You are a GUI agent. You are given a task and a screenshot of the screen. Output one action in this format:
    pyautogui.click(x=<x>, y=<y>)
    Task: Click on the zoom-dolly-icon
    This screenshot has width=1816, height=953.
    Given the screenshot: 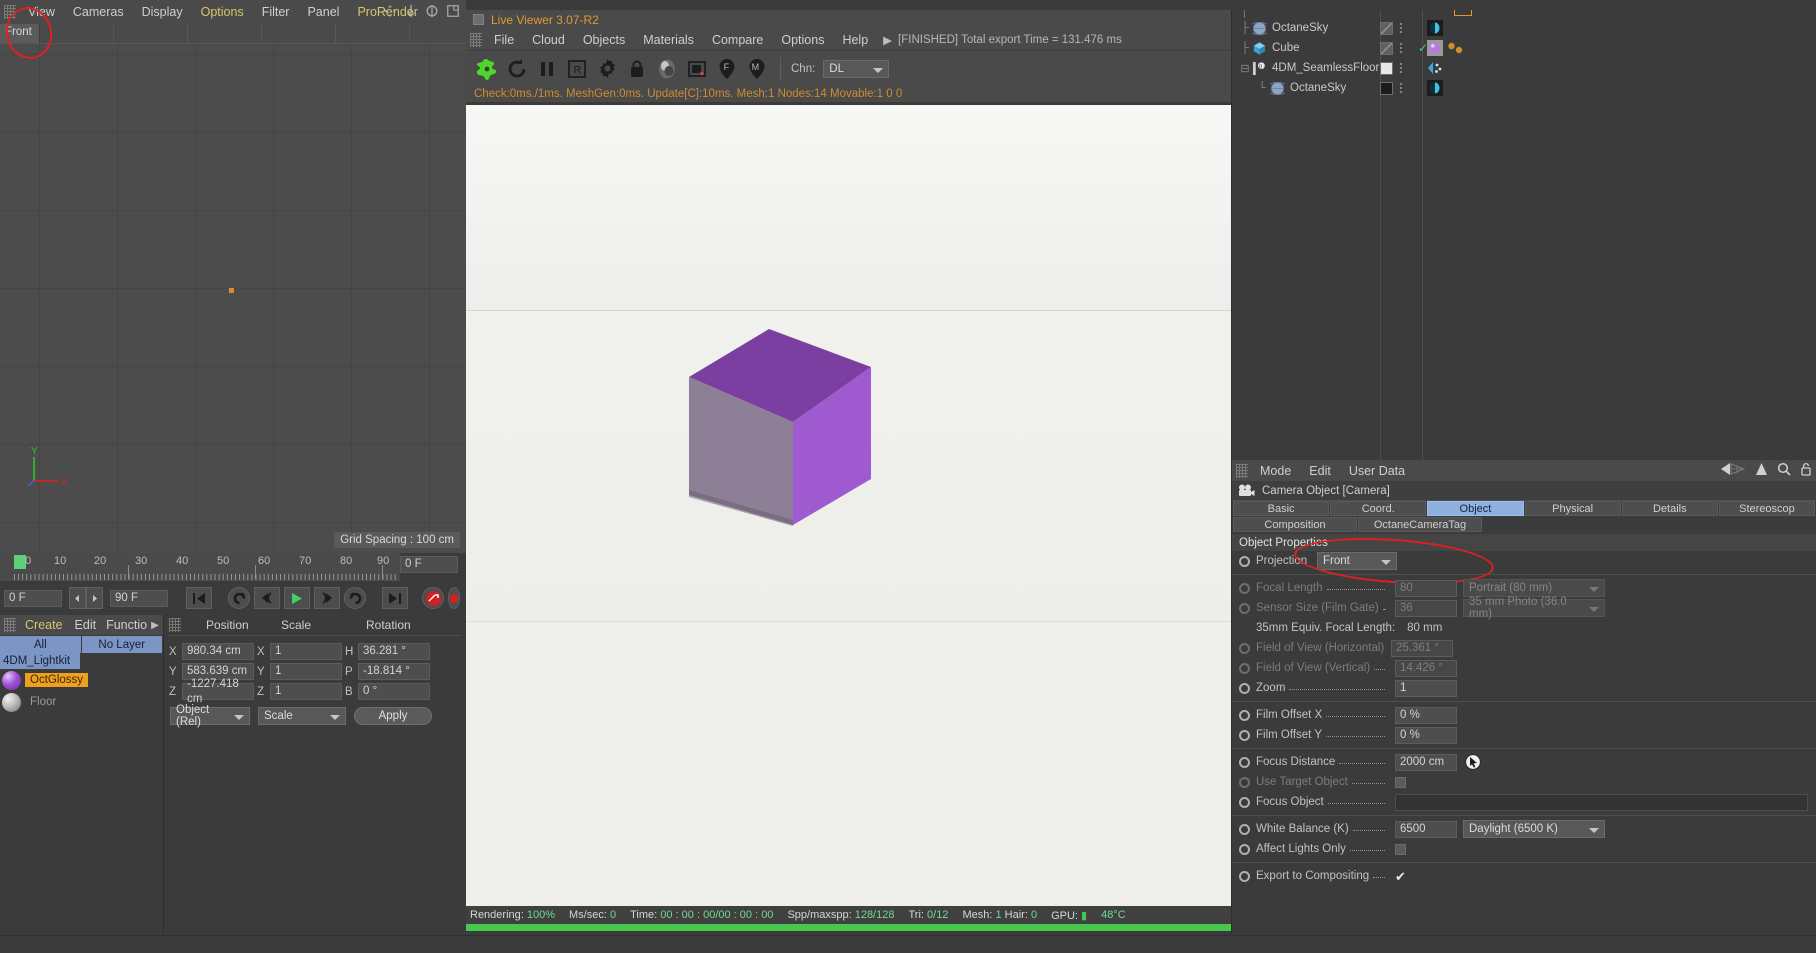 What is the action you would take?
    pyautogui.click(x=411, y=11)
    